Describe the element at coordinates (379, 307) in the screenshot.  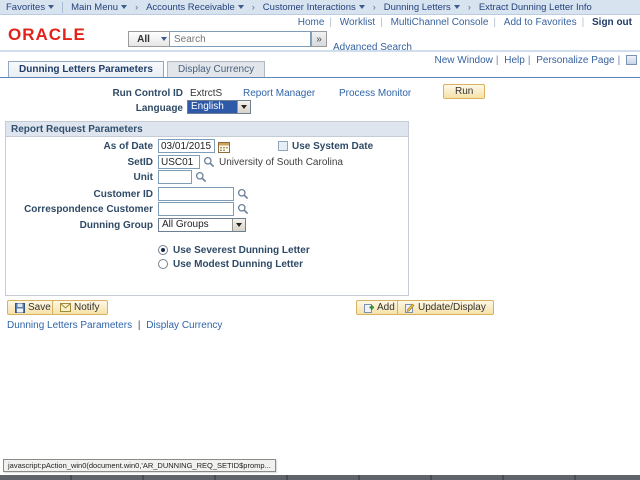
I see `add-button: Add` at that location.